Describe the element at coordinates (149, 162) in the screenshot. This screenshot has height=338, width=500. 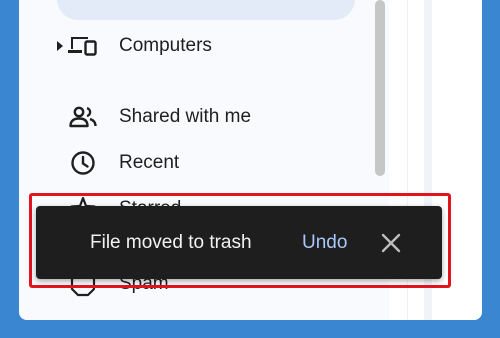
I see `sidebar-item-label: Recent` at that location.